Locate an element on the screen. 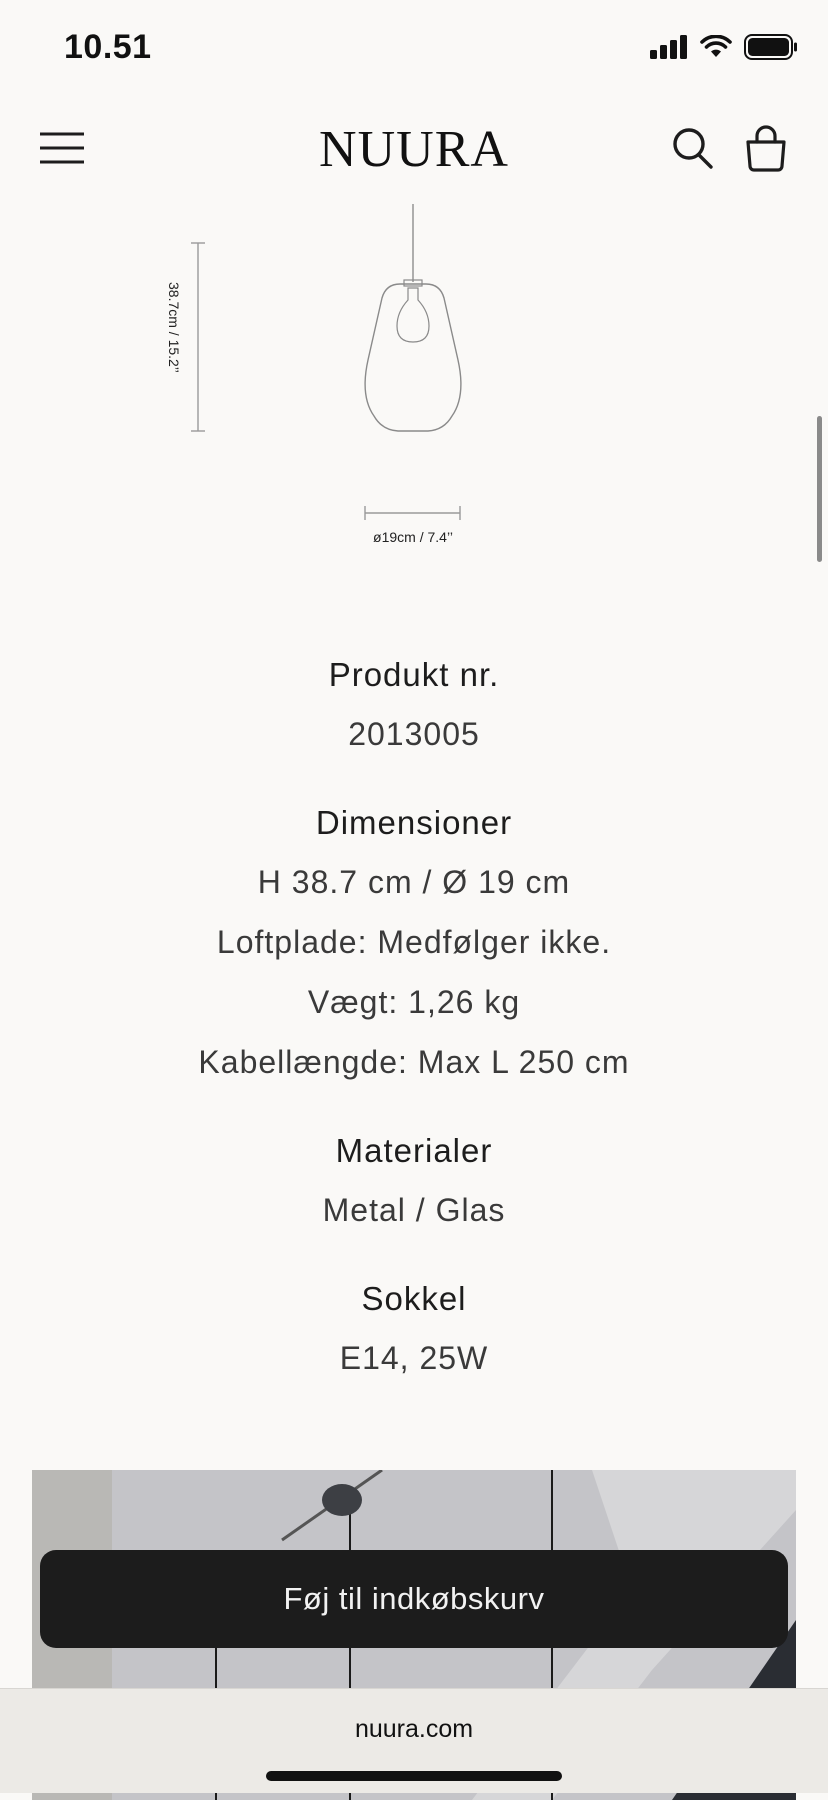 This screenshot has height=1800, width=828. battery-icon is located at coordinates (770, 47).